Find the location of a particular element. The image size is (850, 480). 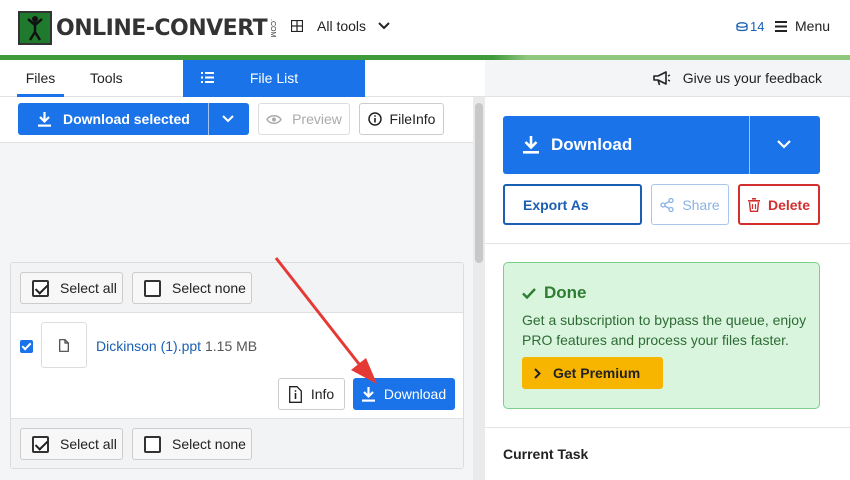

file-info-button: Info is located at coordinates (311, 394).